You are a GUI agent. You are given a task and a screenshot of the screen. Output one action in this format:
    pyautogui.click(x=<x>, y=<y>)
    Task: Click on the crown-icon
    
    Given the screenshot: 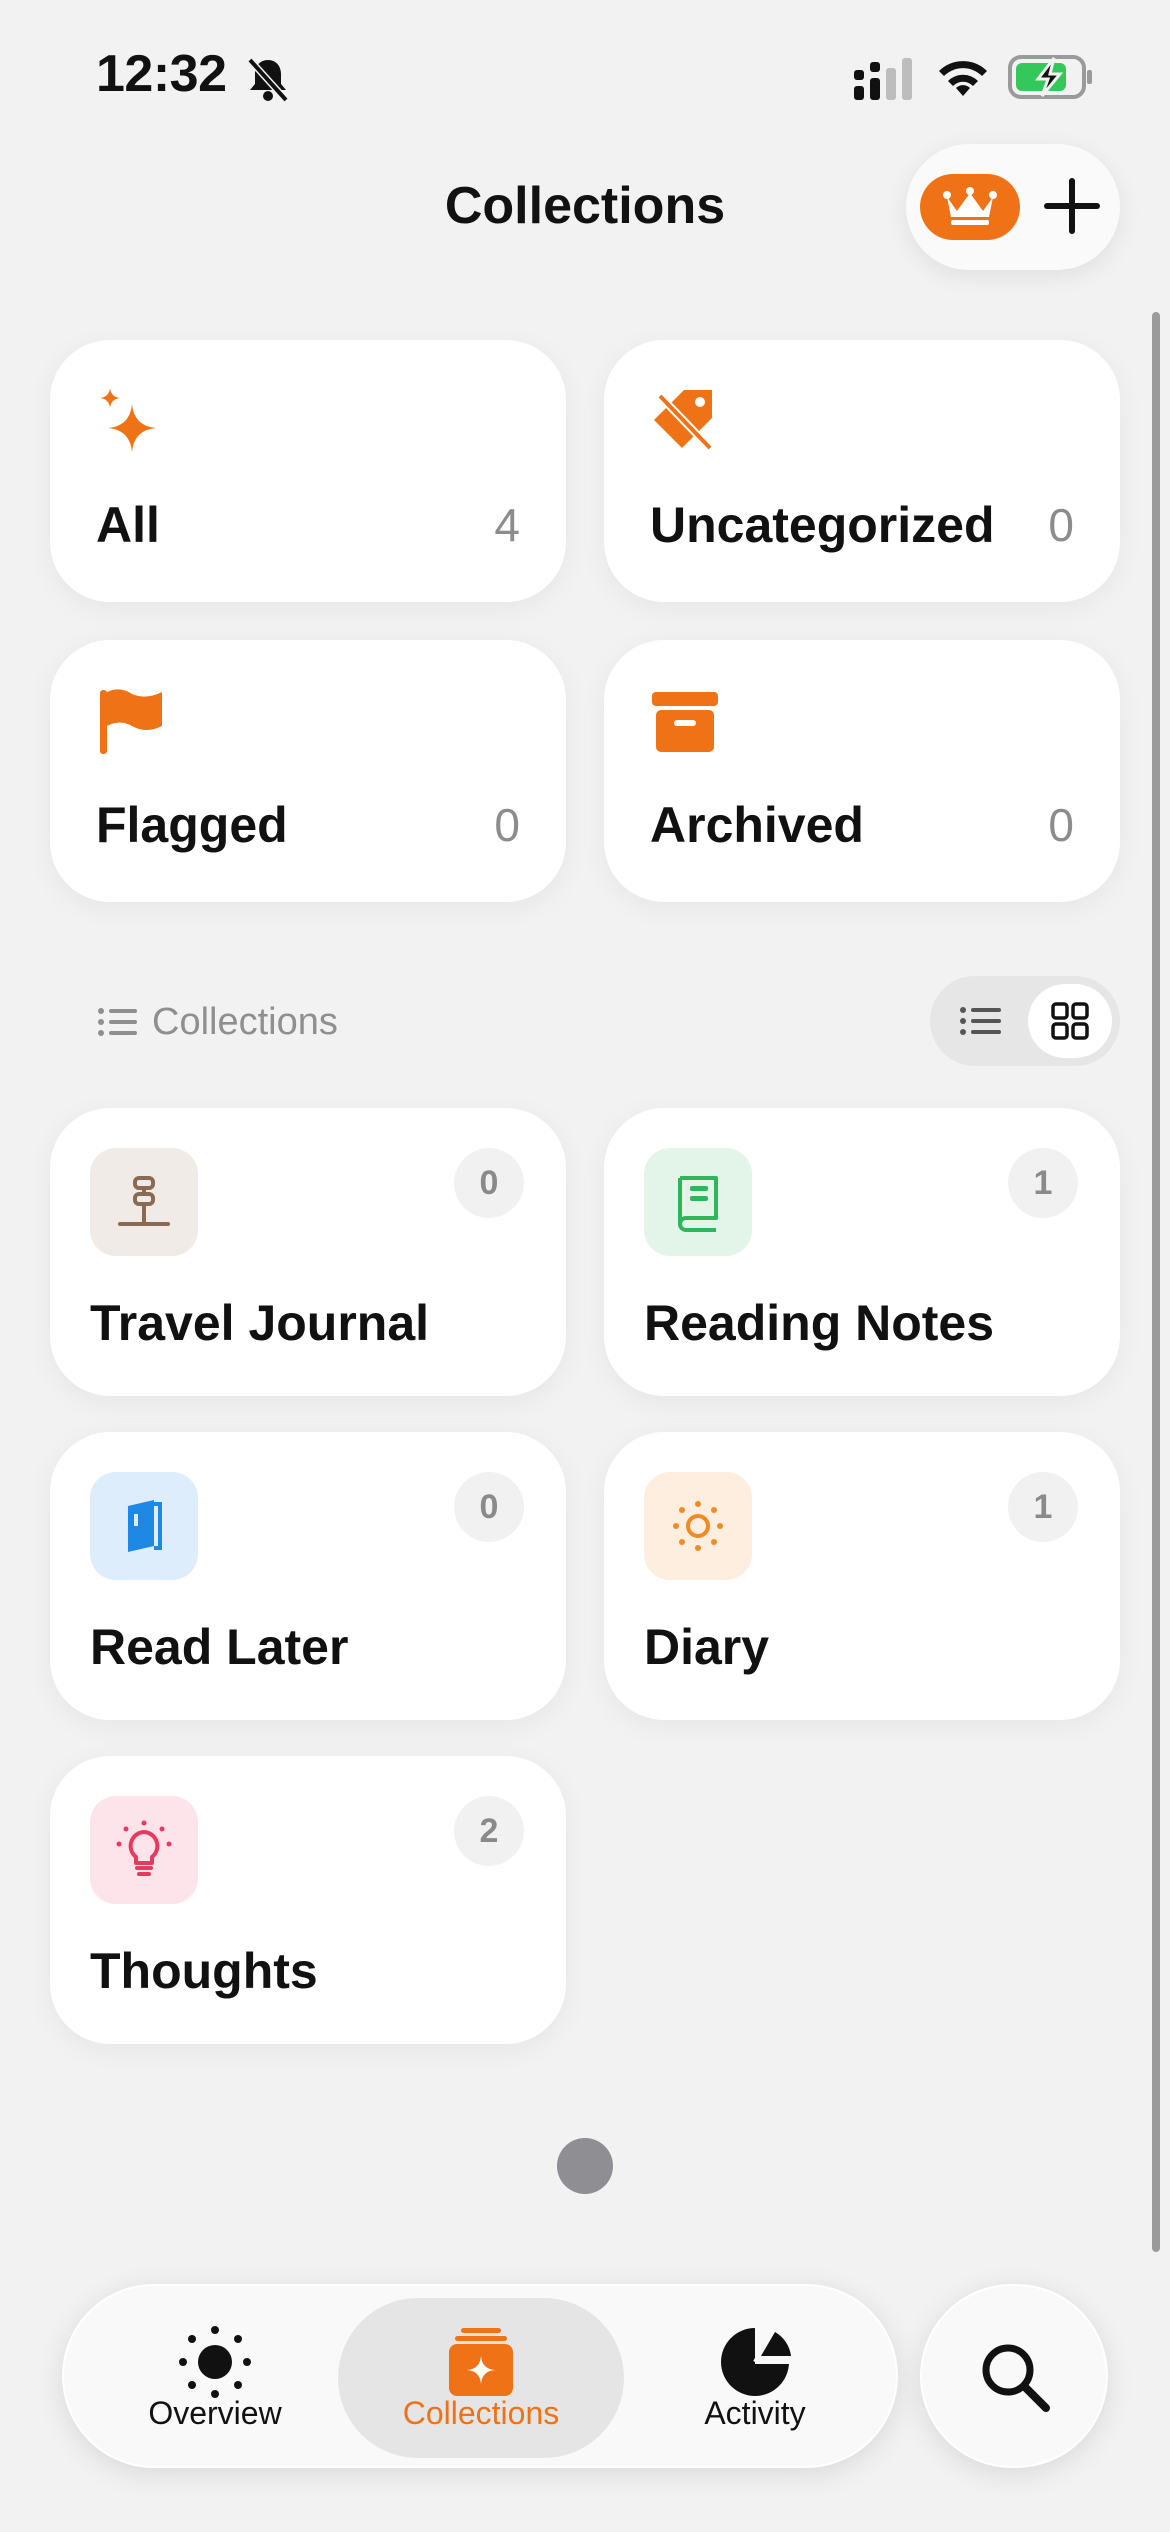 What is the action you would take?
    pyautogui.click(x=970, y=206)
    